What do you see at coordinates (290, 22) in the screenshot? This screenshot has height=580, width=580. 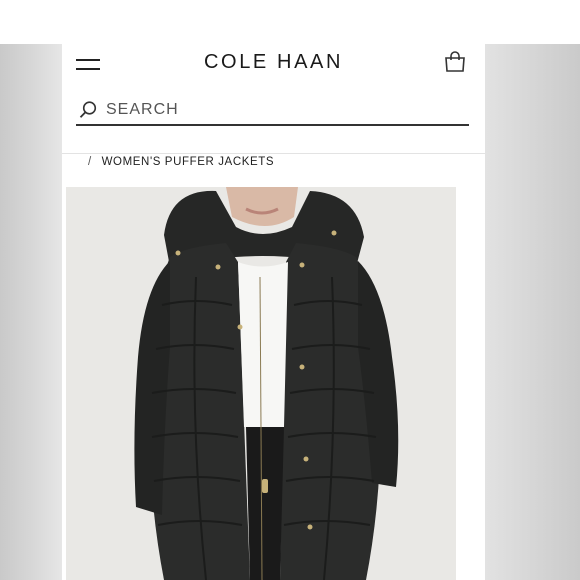 I see `top-margin` at bounding box center [290, 22].